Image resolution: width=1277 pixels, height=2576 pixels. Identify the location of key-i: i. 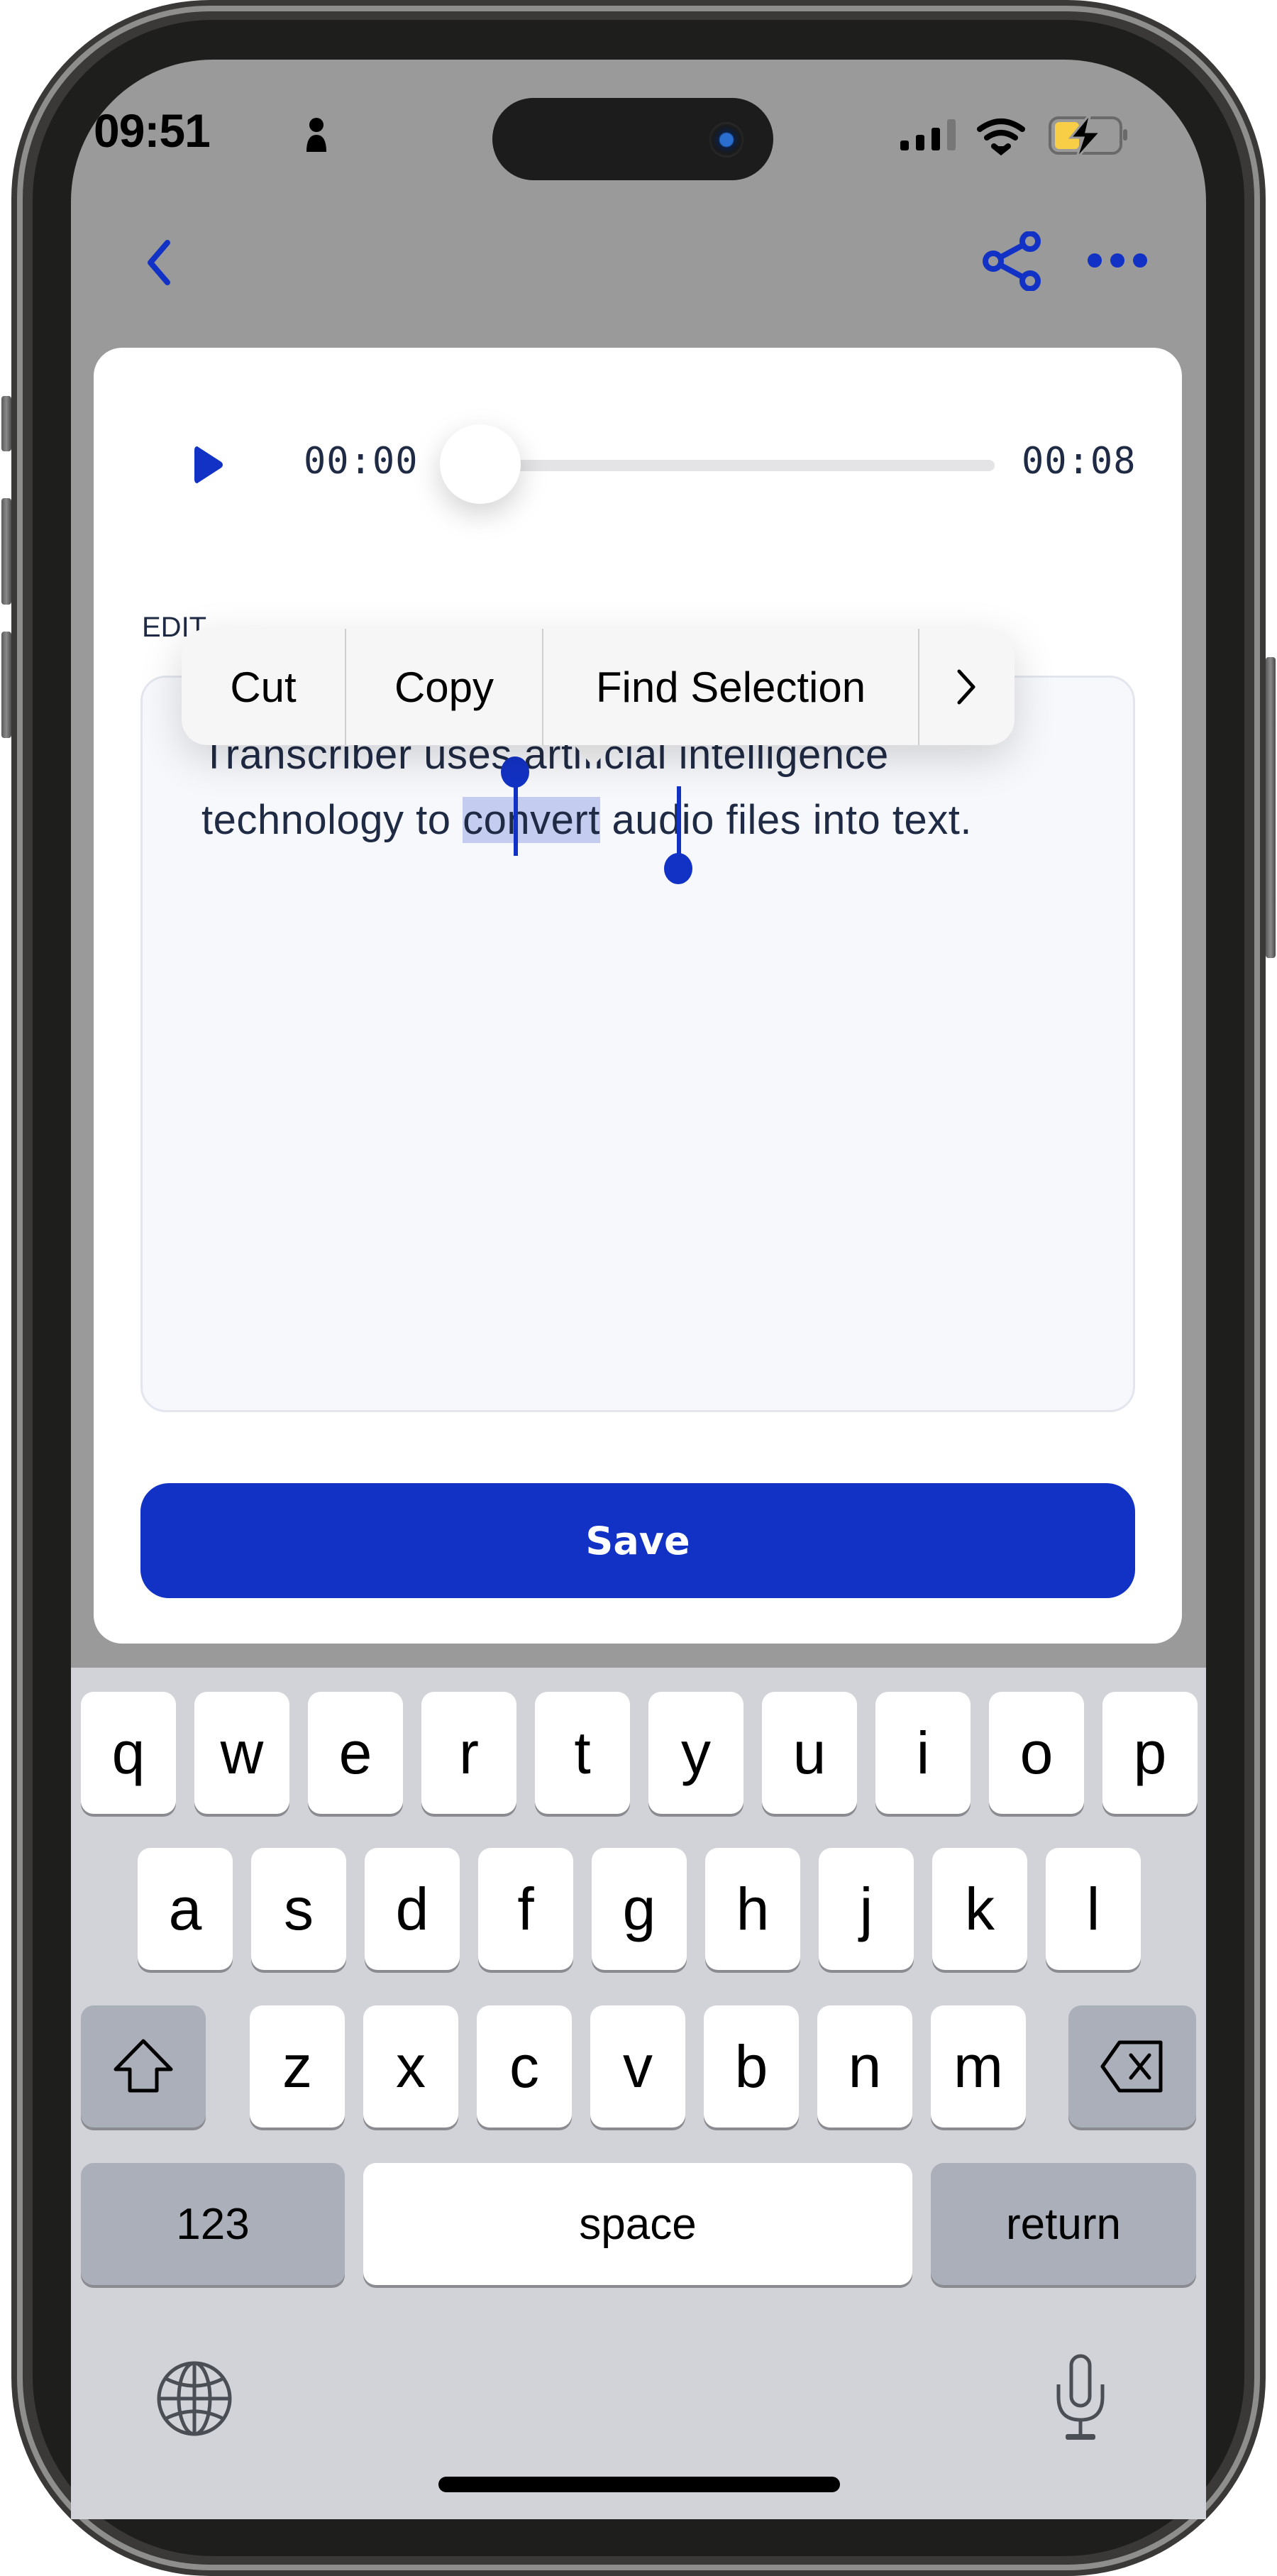
(923, 1753).